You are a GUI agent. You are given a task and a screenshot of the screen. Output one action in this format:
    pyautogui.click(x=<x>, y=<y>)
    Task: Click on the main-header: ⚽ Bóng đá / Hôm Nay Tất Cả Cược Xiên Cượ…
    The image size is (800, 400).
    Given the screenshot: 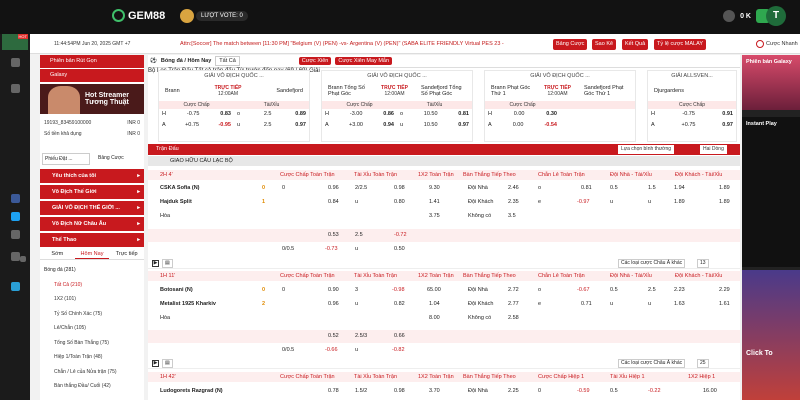 What is the action you would take?
    pyautogui.click(x=444, y=61)
    